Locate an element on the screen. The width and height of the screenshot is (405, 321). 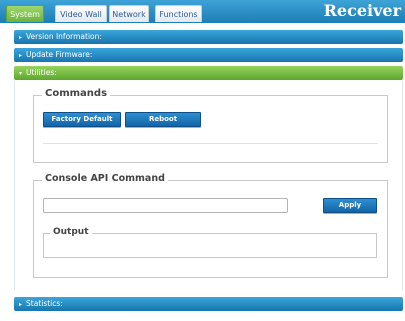
apply-button: Apply is located at coordinates (350, 205).